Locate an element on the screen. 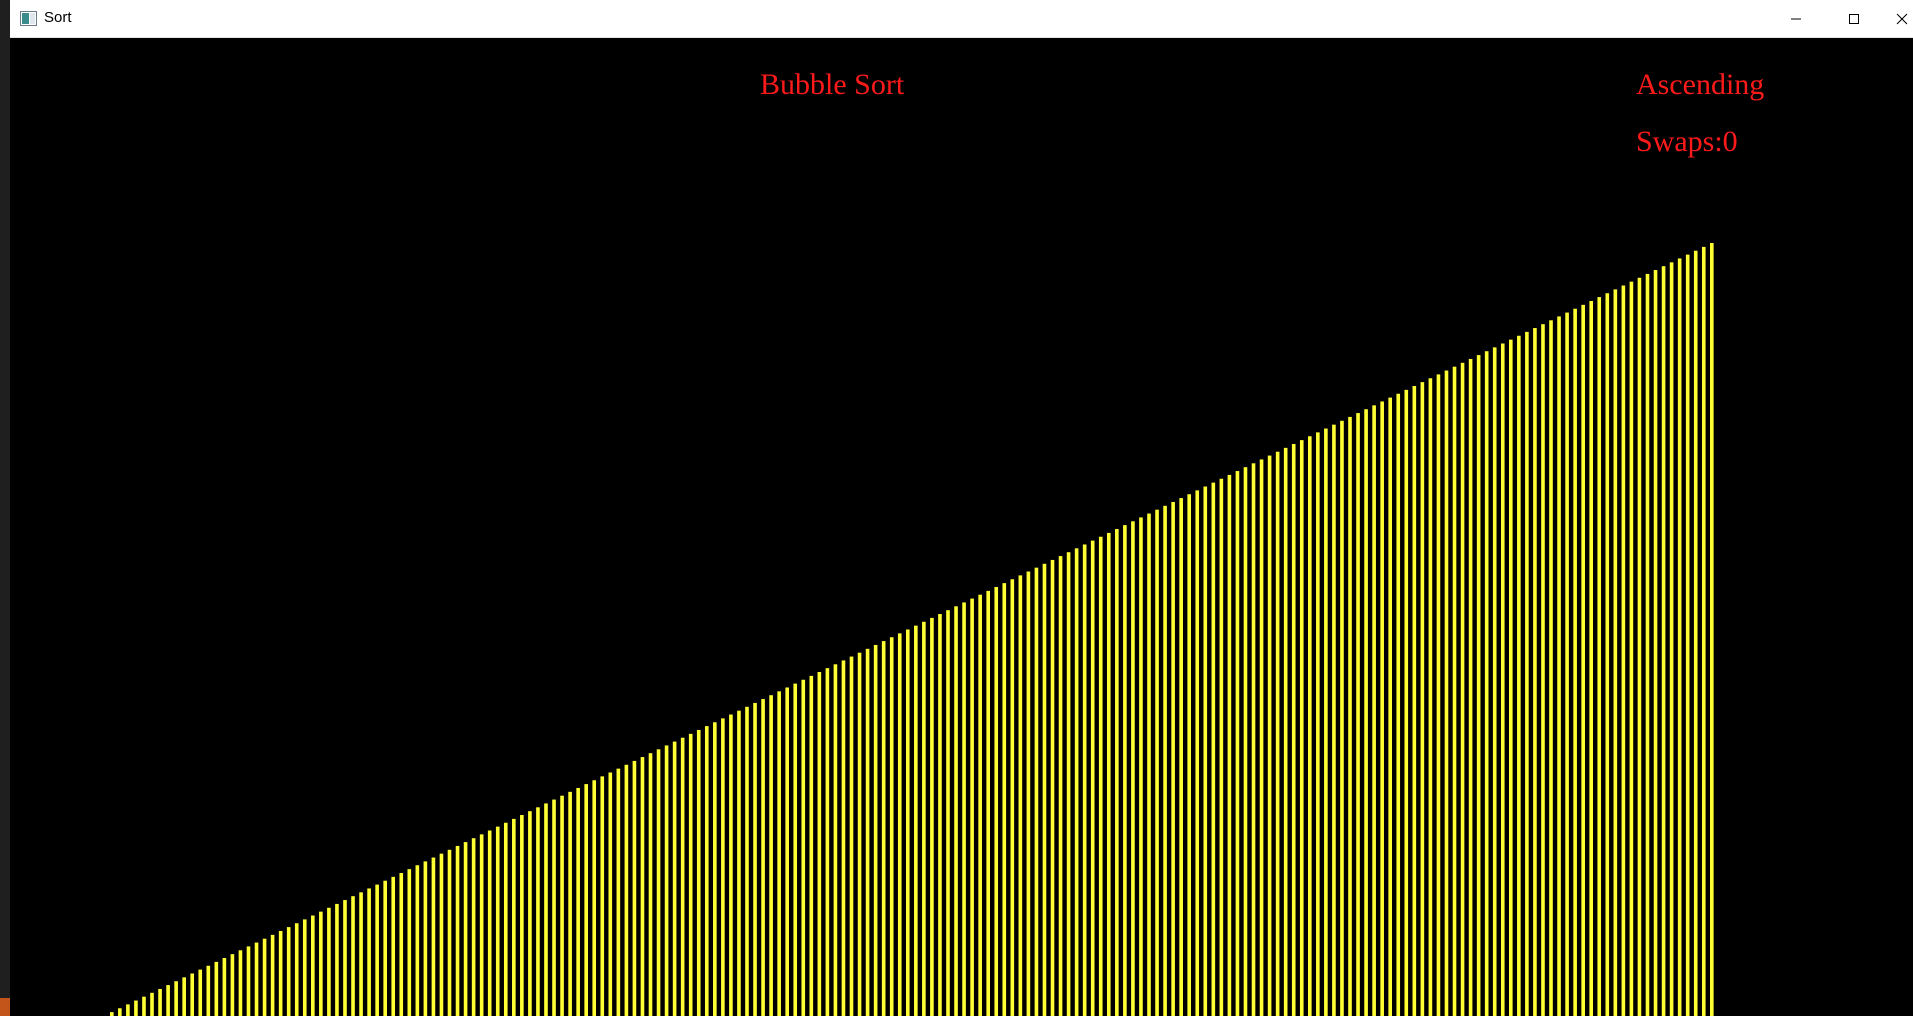 The image size is (1913, 1016). minimize-icon is located at coordinates (1796, 19).